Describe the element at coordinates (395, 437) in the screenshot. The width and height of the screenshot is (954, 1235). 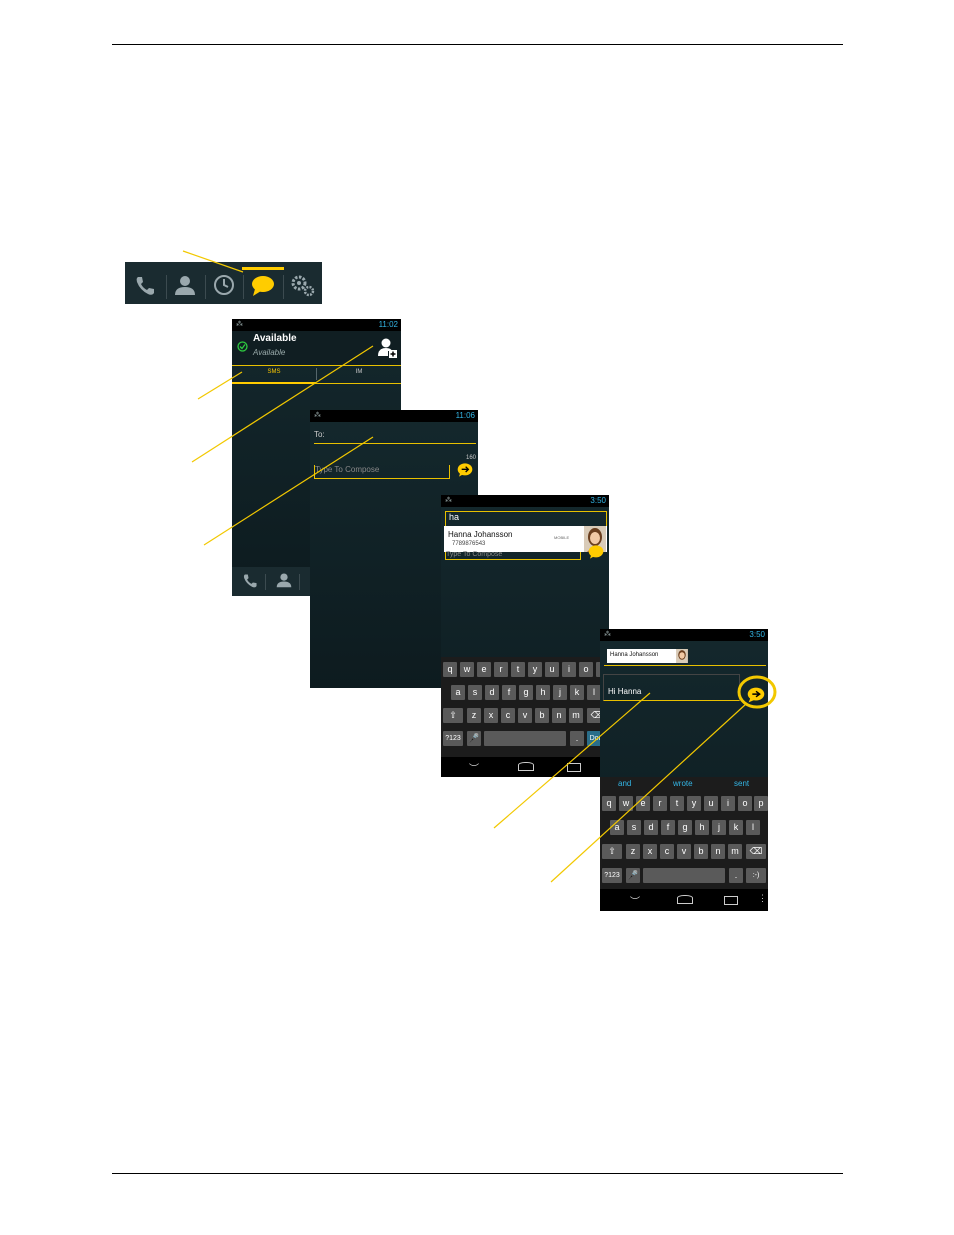
I see `to-field: To:` at that location.